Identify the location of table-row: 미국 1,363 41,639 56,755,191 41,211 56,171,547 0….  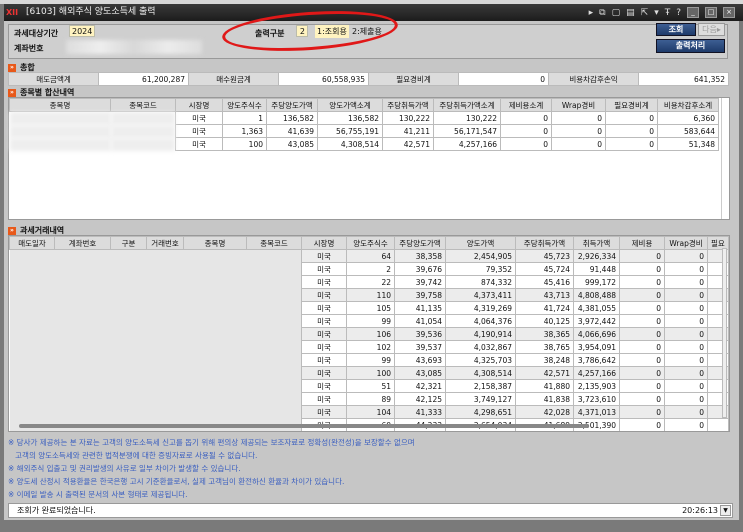
(364, 131).